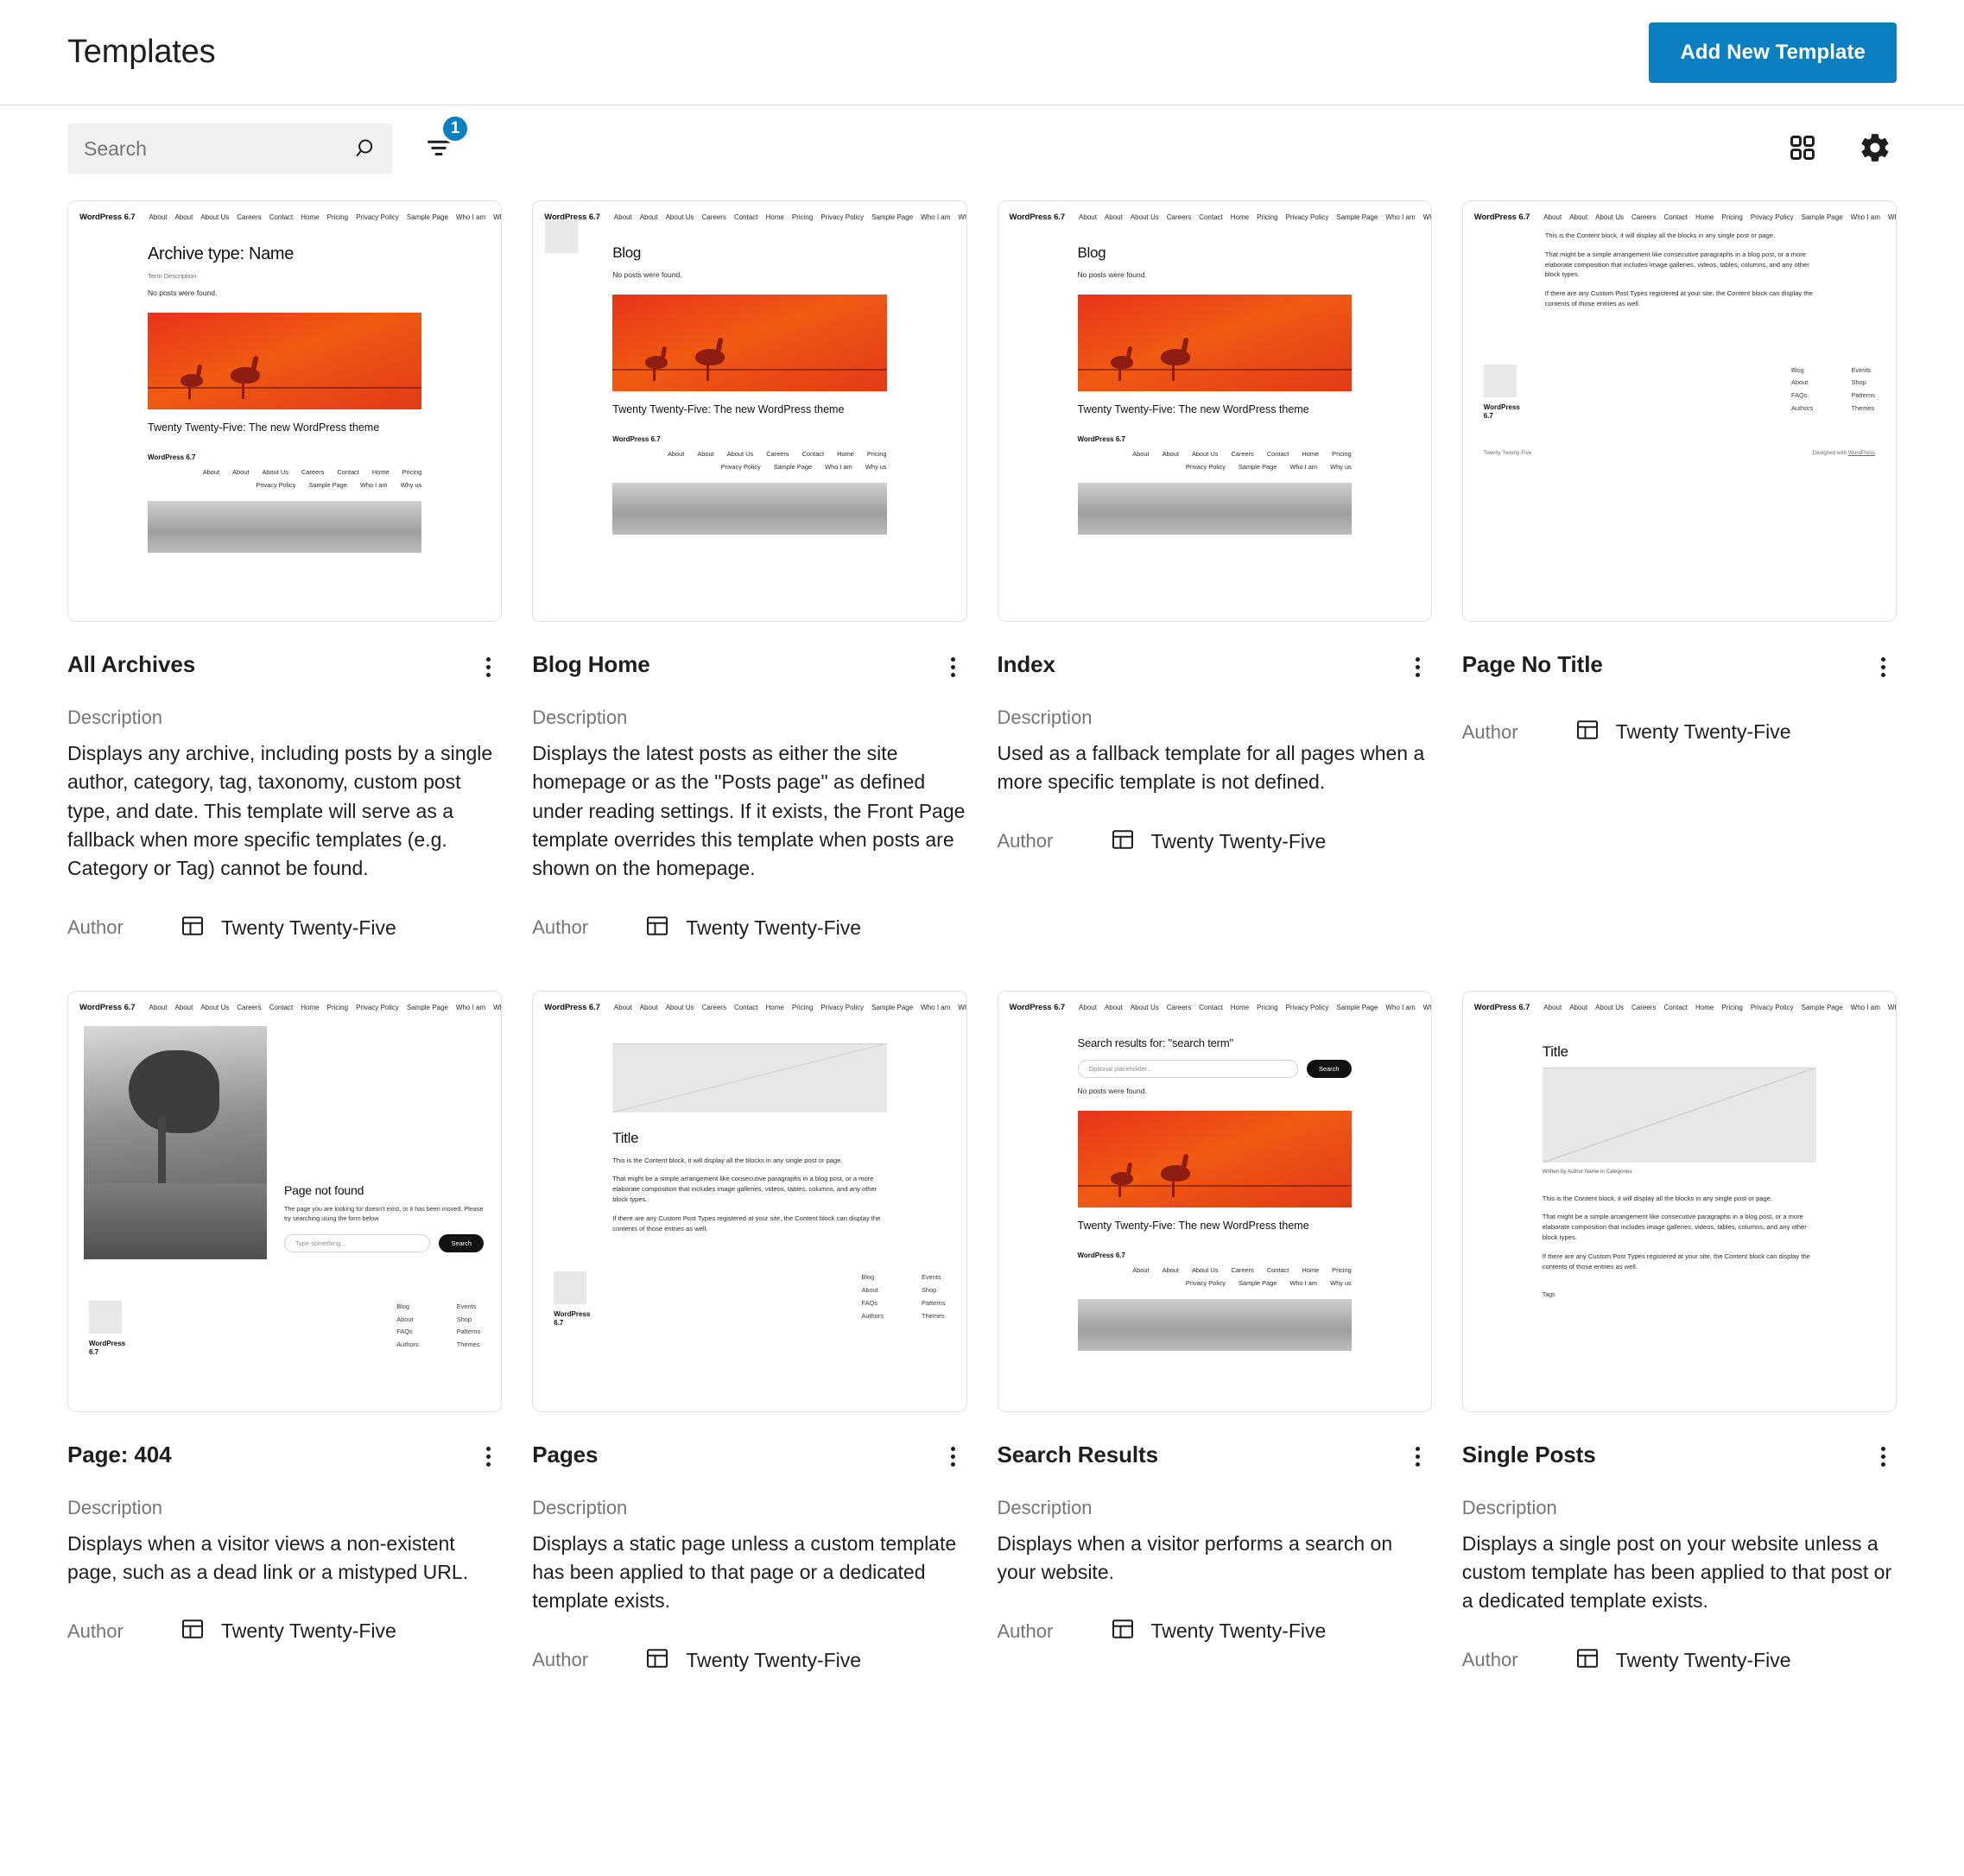 Image resolution: width=1964 pixels, height=1876 pixels. I want to click on footer-nav-link: About, so click(1141, 454).